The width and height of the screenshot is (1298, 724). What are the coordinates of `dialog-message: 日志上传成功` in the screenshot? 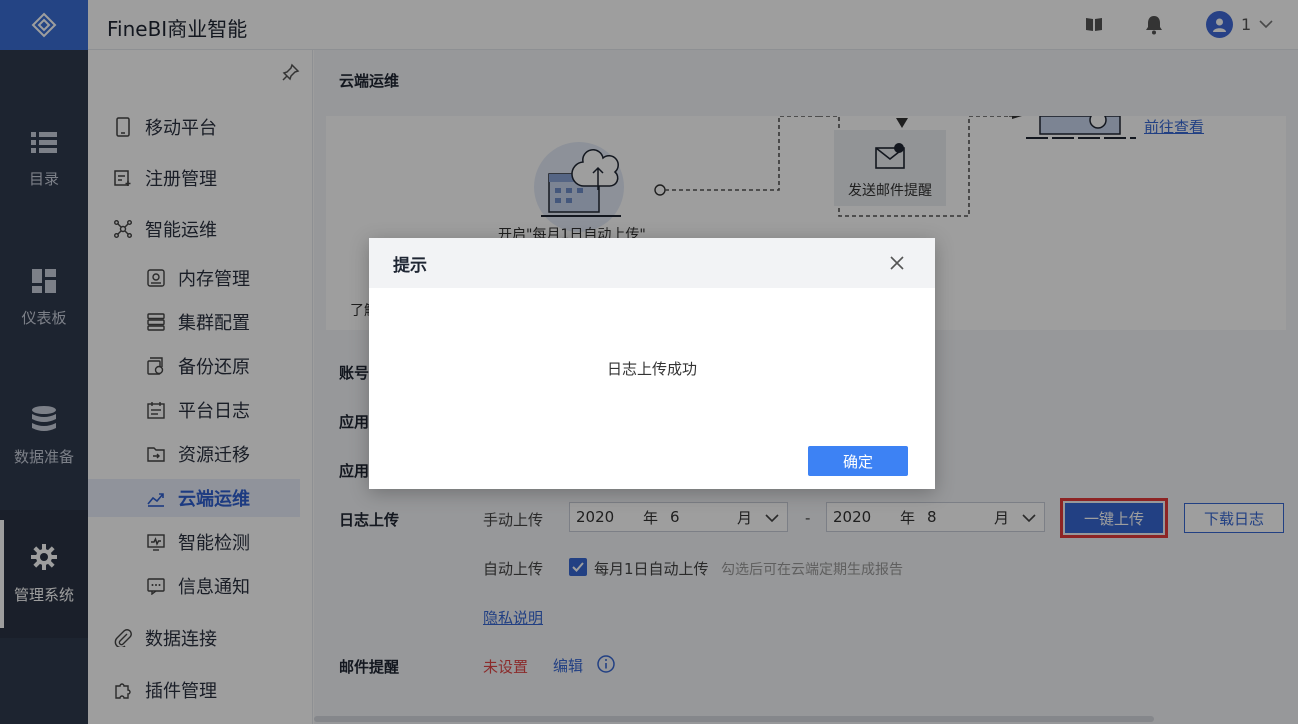 It's located at (651, 369).